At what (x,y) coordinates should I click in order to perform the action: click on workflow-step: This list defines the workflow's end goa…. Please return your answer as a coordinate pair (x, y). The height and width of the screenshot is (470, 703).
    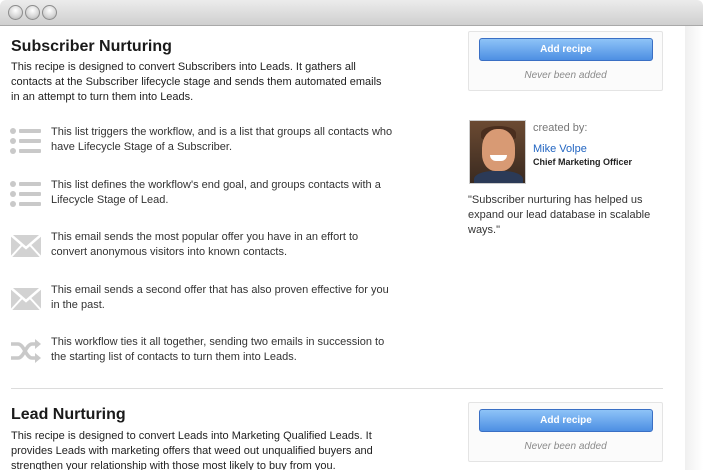
    Looking at the image, I should click on (205, 196).